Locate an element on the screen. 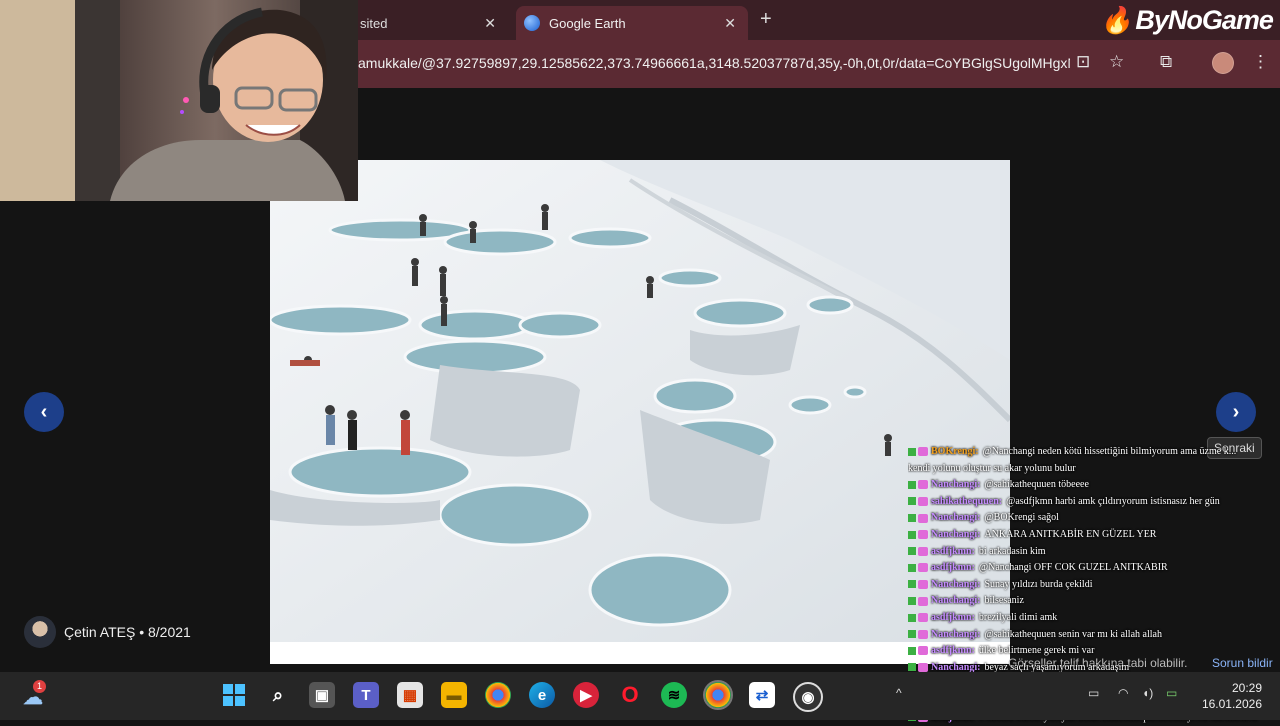 This screenshot has height=726, width=1280. notification-badge: 1 is located at coordinates (39, 686).